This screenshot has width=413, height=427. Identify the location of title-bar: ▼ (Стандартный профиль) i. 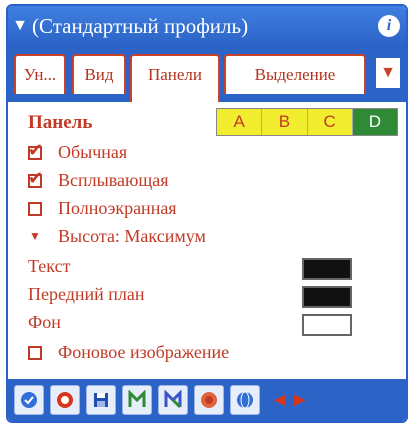
(207, 26).